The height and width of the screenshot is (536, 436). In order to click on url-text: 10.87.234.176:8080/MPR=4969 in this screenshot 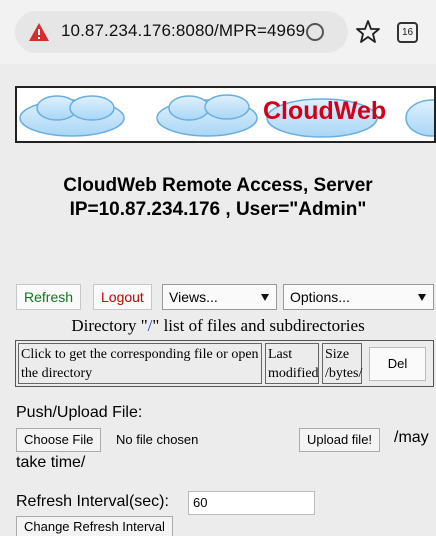, I will do `click(186, 31)`.